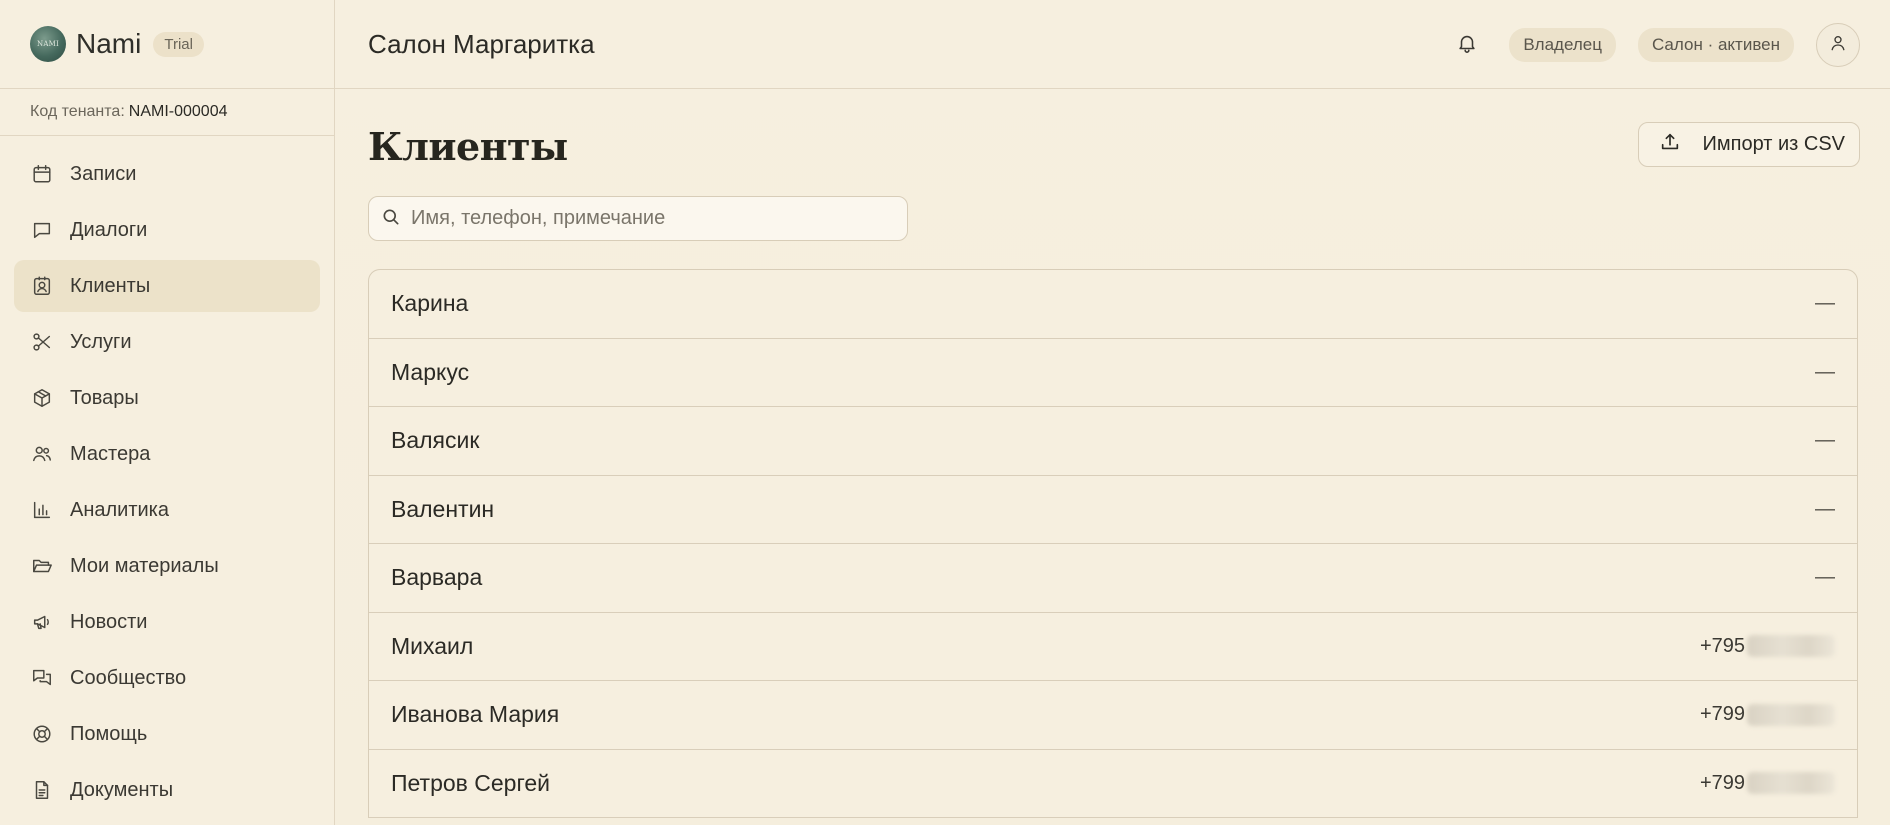 The width and height of the screenshot is (1890, 825). I want to click on sidebar-item-label: Клиенты, so click(110, 285).